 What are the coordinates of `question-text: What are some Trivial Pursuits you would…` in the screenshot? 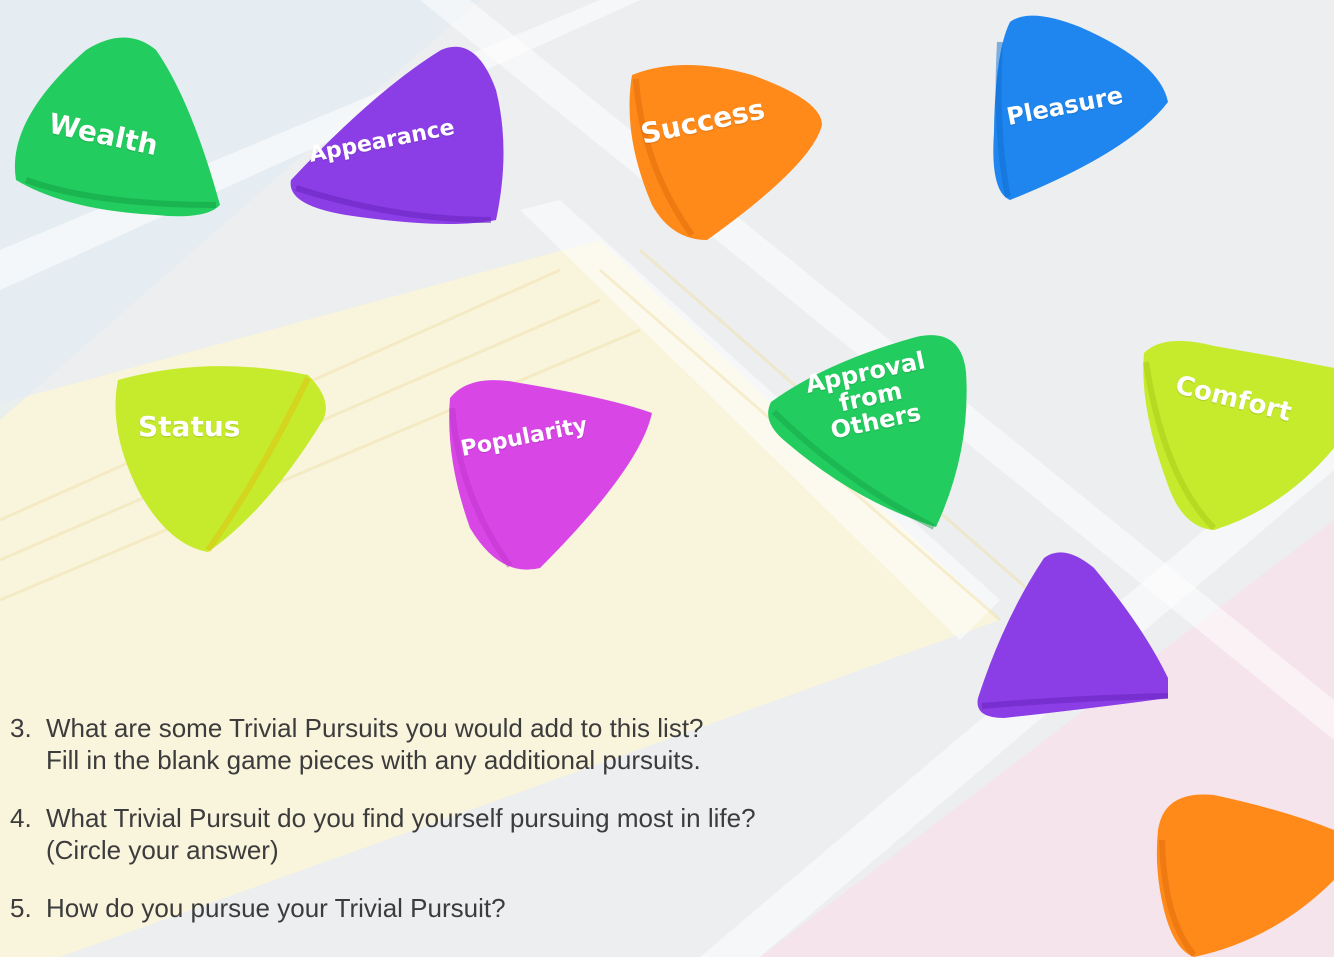 It's located at (375, 744).